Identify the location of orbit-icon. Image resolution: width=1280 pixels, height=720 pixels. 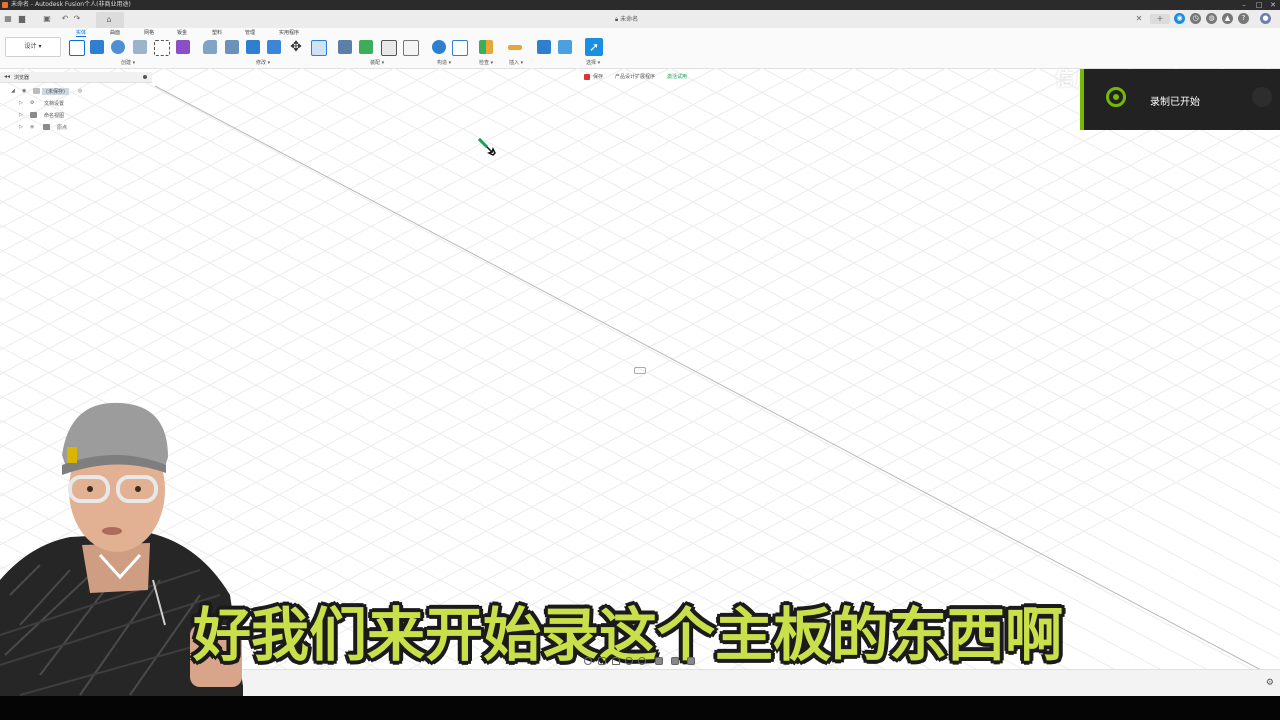
(588, 661).